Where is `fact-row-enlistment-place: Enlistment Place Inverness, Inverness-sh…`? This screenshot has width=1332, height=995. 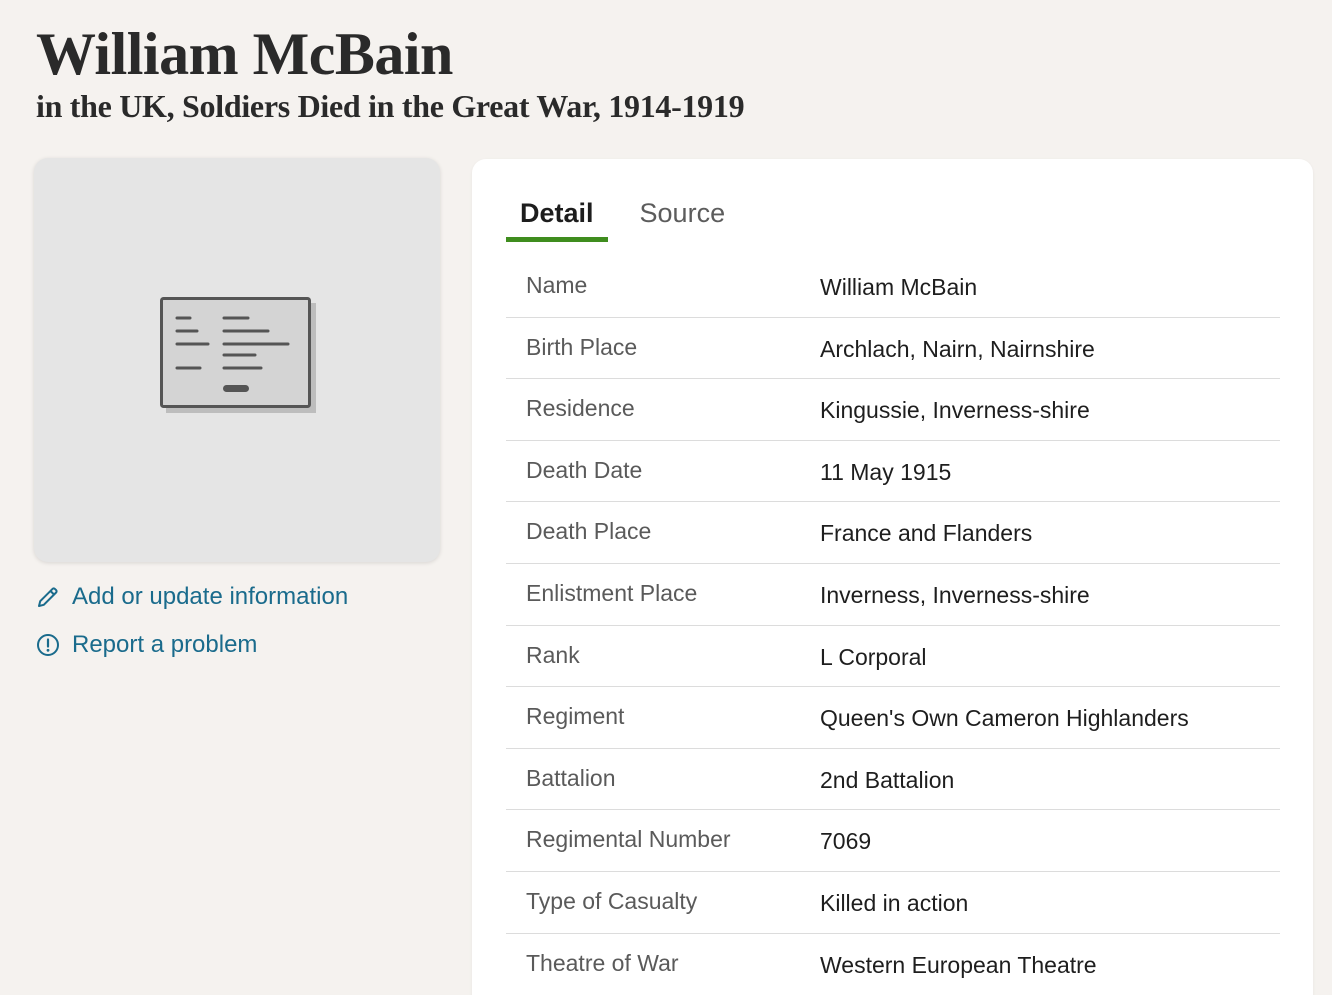 fact-row-enlistment-place: Enlistment Place Inverness, Inverness-sh… is located at coordinates (893, 595).